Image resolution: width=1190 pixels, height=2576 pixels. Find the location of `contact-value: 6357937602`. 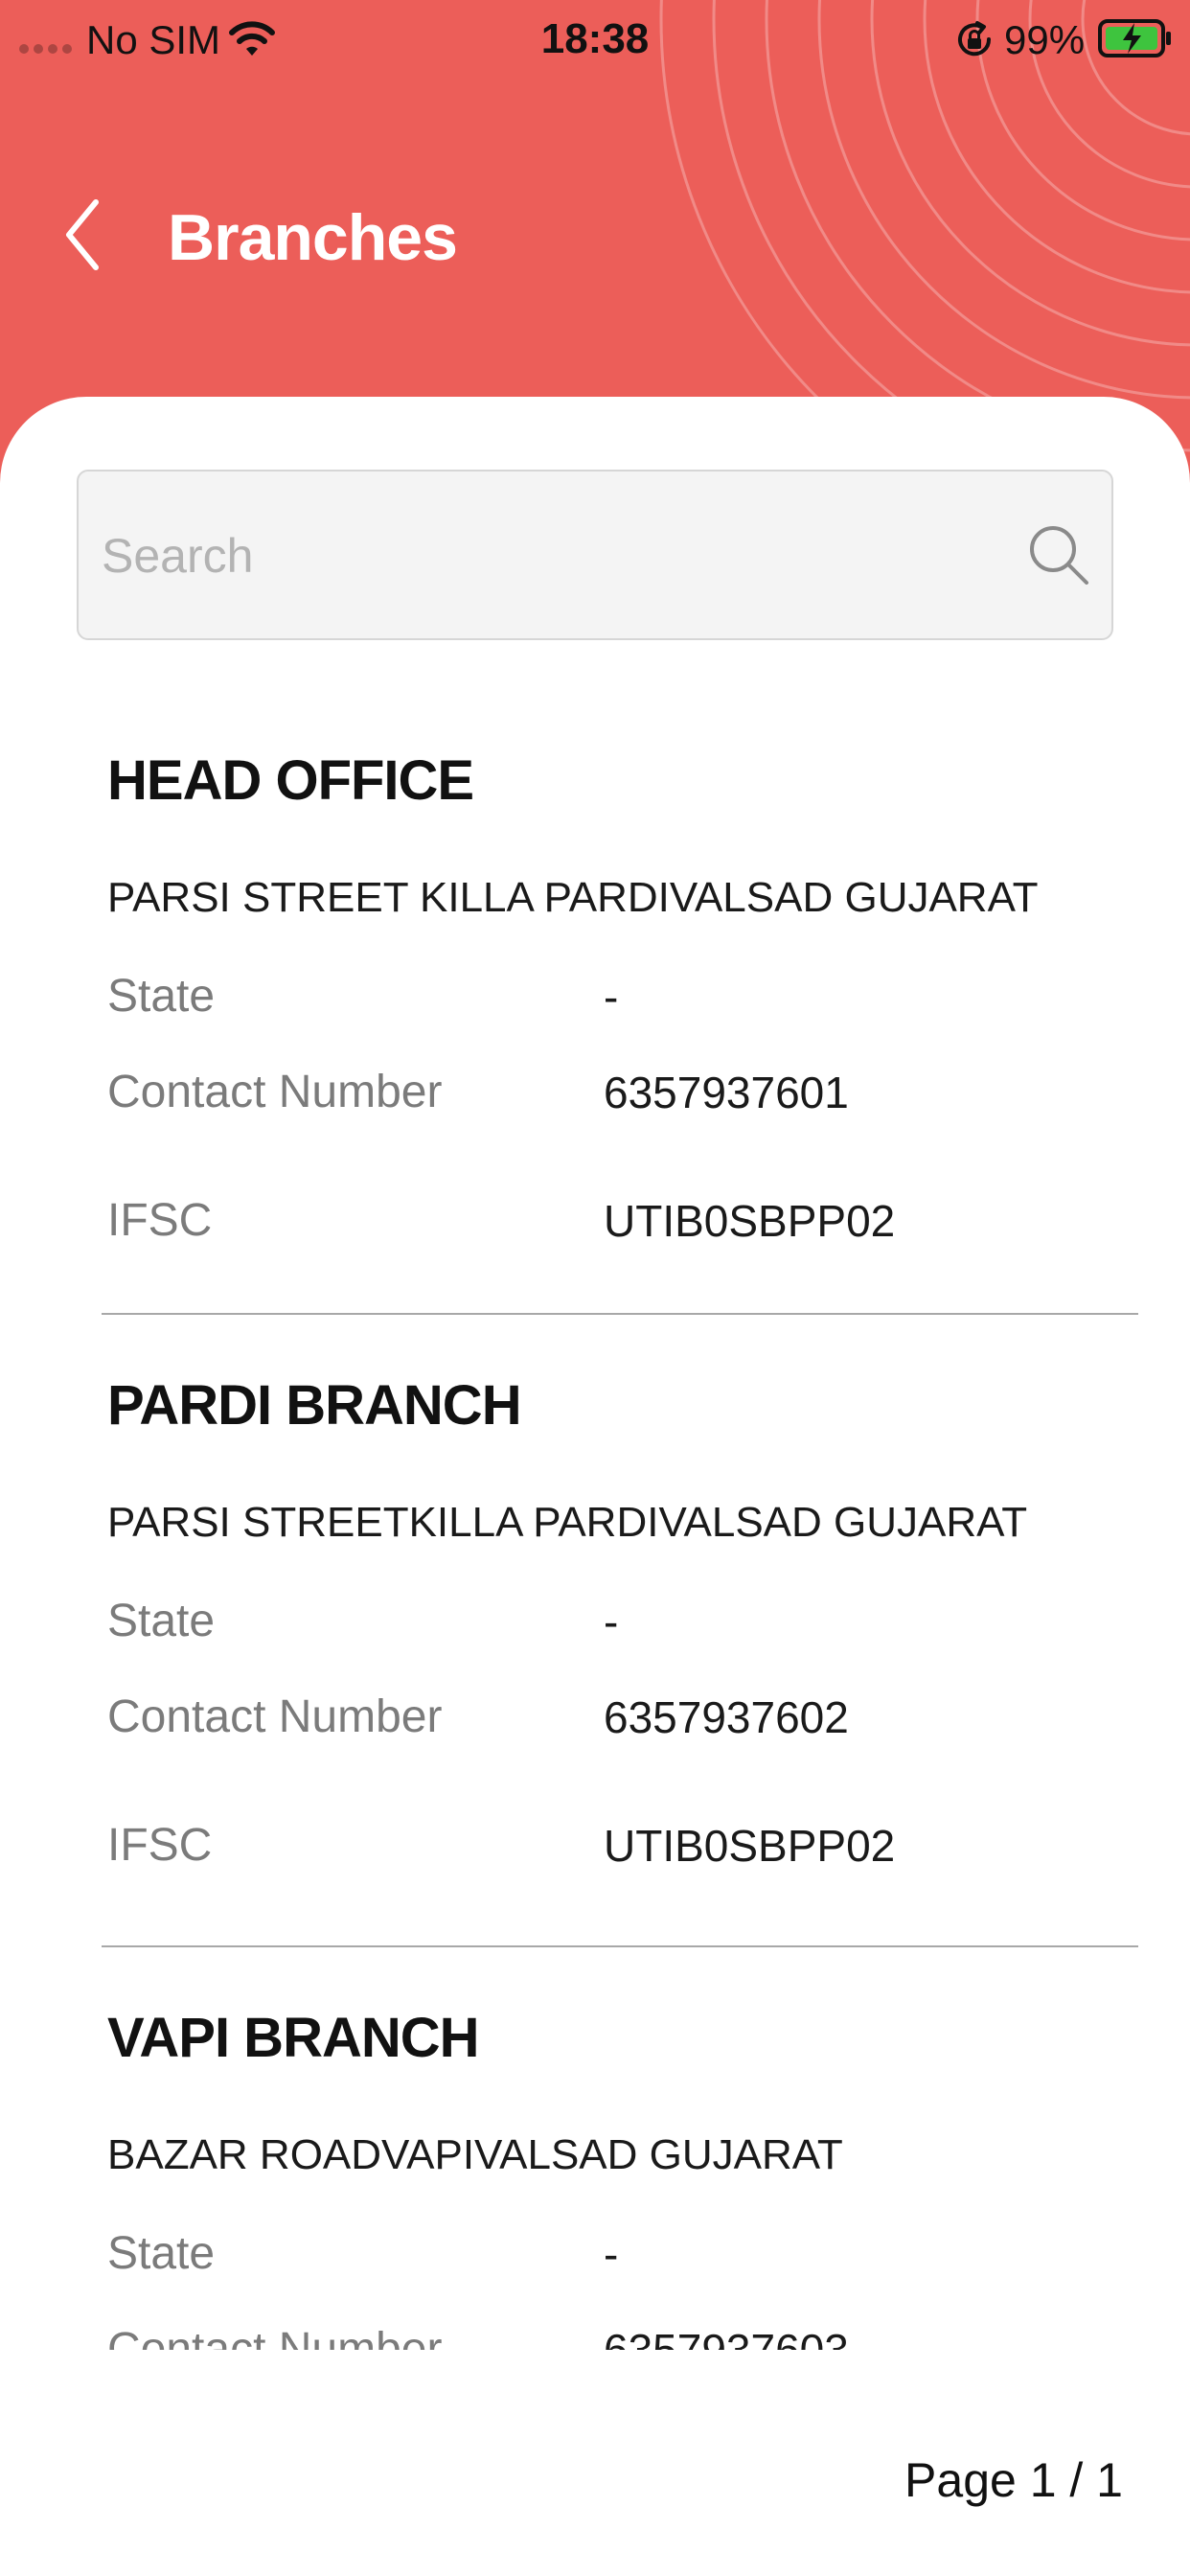

contact-value: 6357937602 is located at coordinates (727, 1717).